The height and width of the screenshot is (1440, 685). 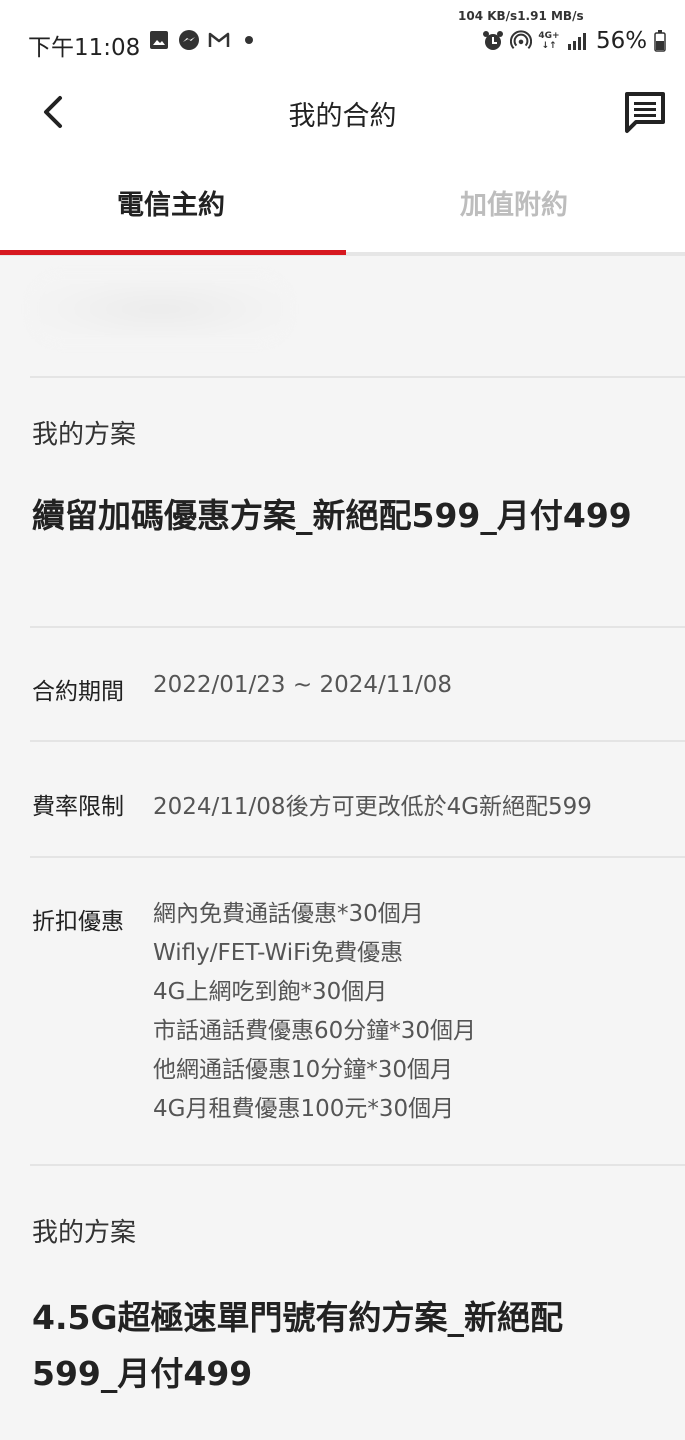 I want to click on status-left-icons, so click(x=204, y=40).